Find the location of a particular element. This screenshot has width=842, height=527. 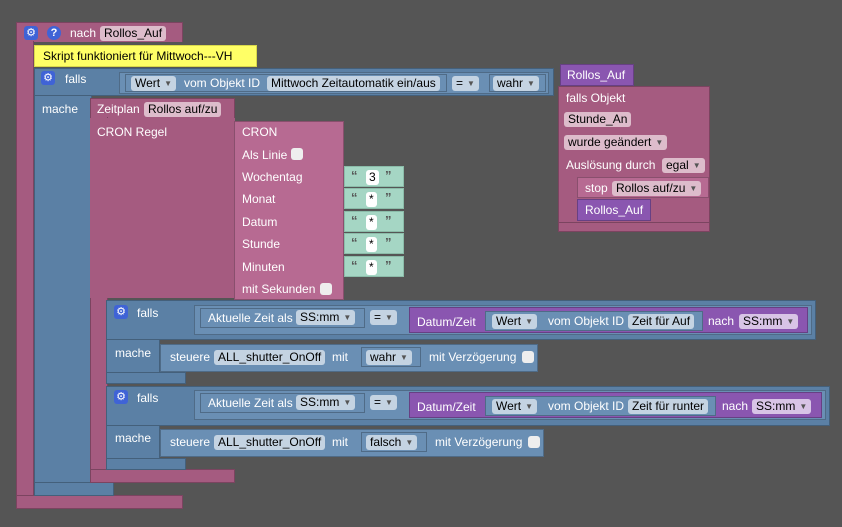

if2-fmt-dropdown: SS:mm ▼ is located at coordinates (326, 317).